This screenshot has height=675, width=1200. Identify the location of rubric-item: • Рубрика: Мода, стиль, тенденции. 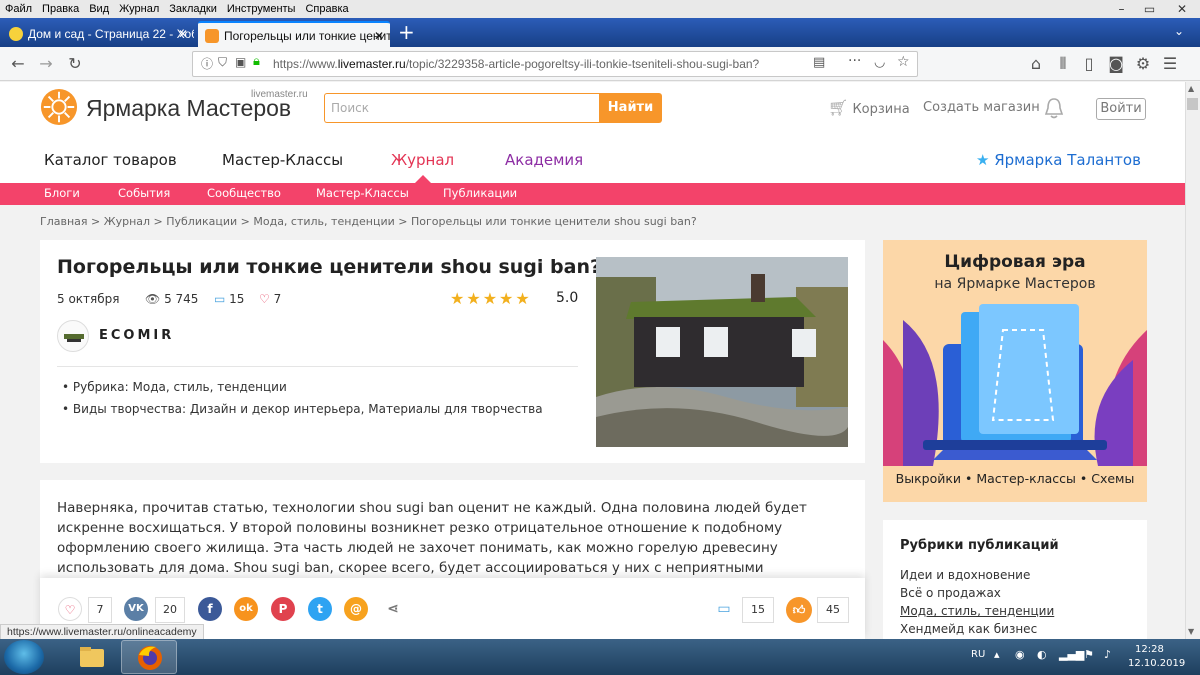
(174, 387).